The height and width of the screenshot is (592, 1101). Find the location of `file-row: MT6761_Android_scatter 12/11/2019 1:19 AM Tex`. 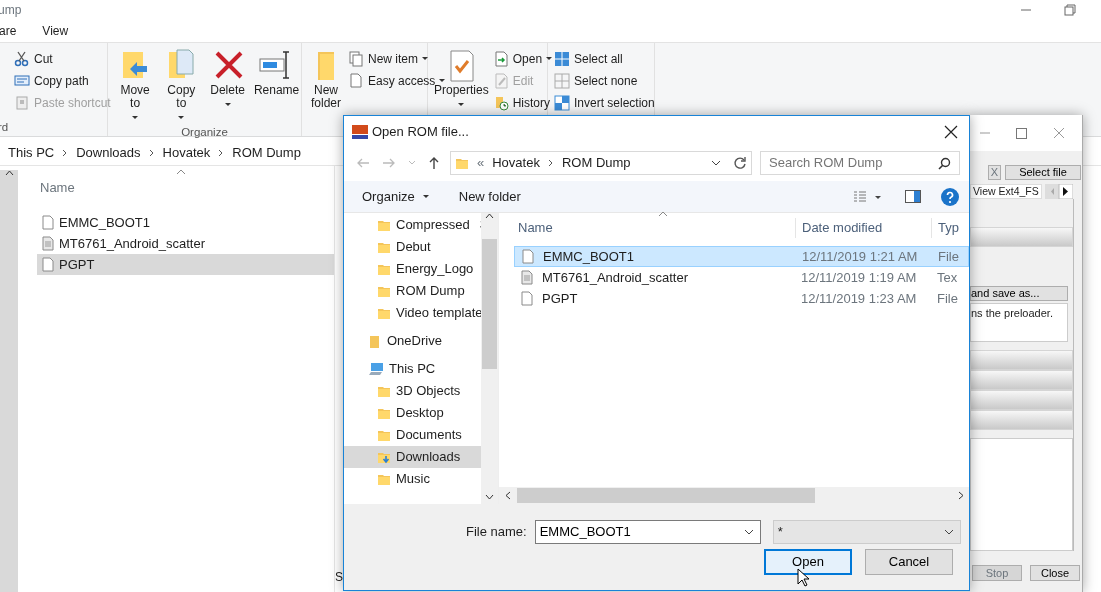

file-row: MT6761_Android_scatter 12/11/2019 1:19 AM Tex is located at coordinates (741, 277).